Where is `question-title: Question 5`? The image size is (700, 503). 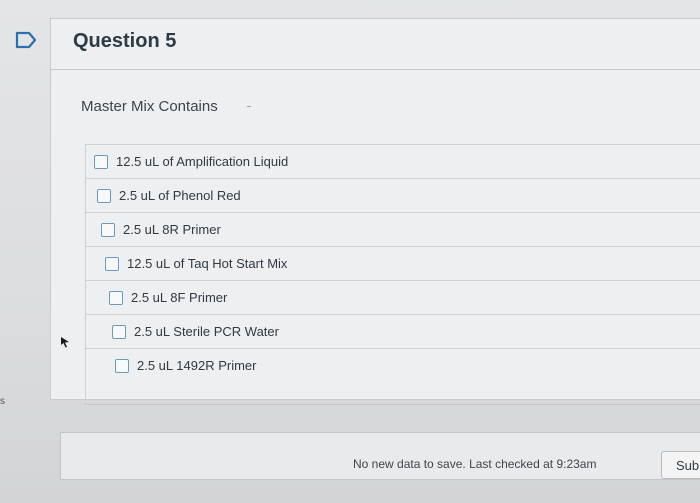
question-title: Question 5 is located at coordinates (125, 41).